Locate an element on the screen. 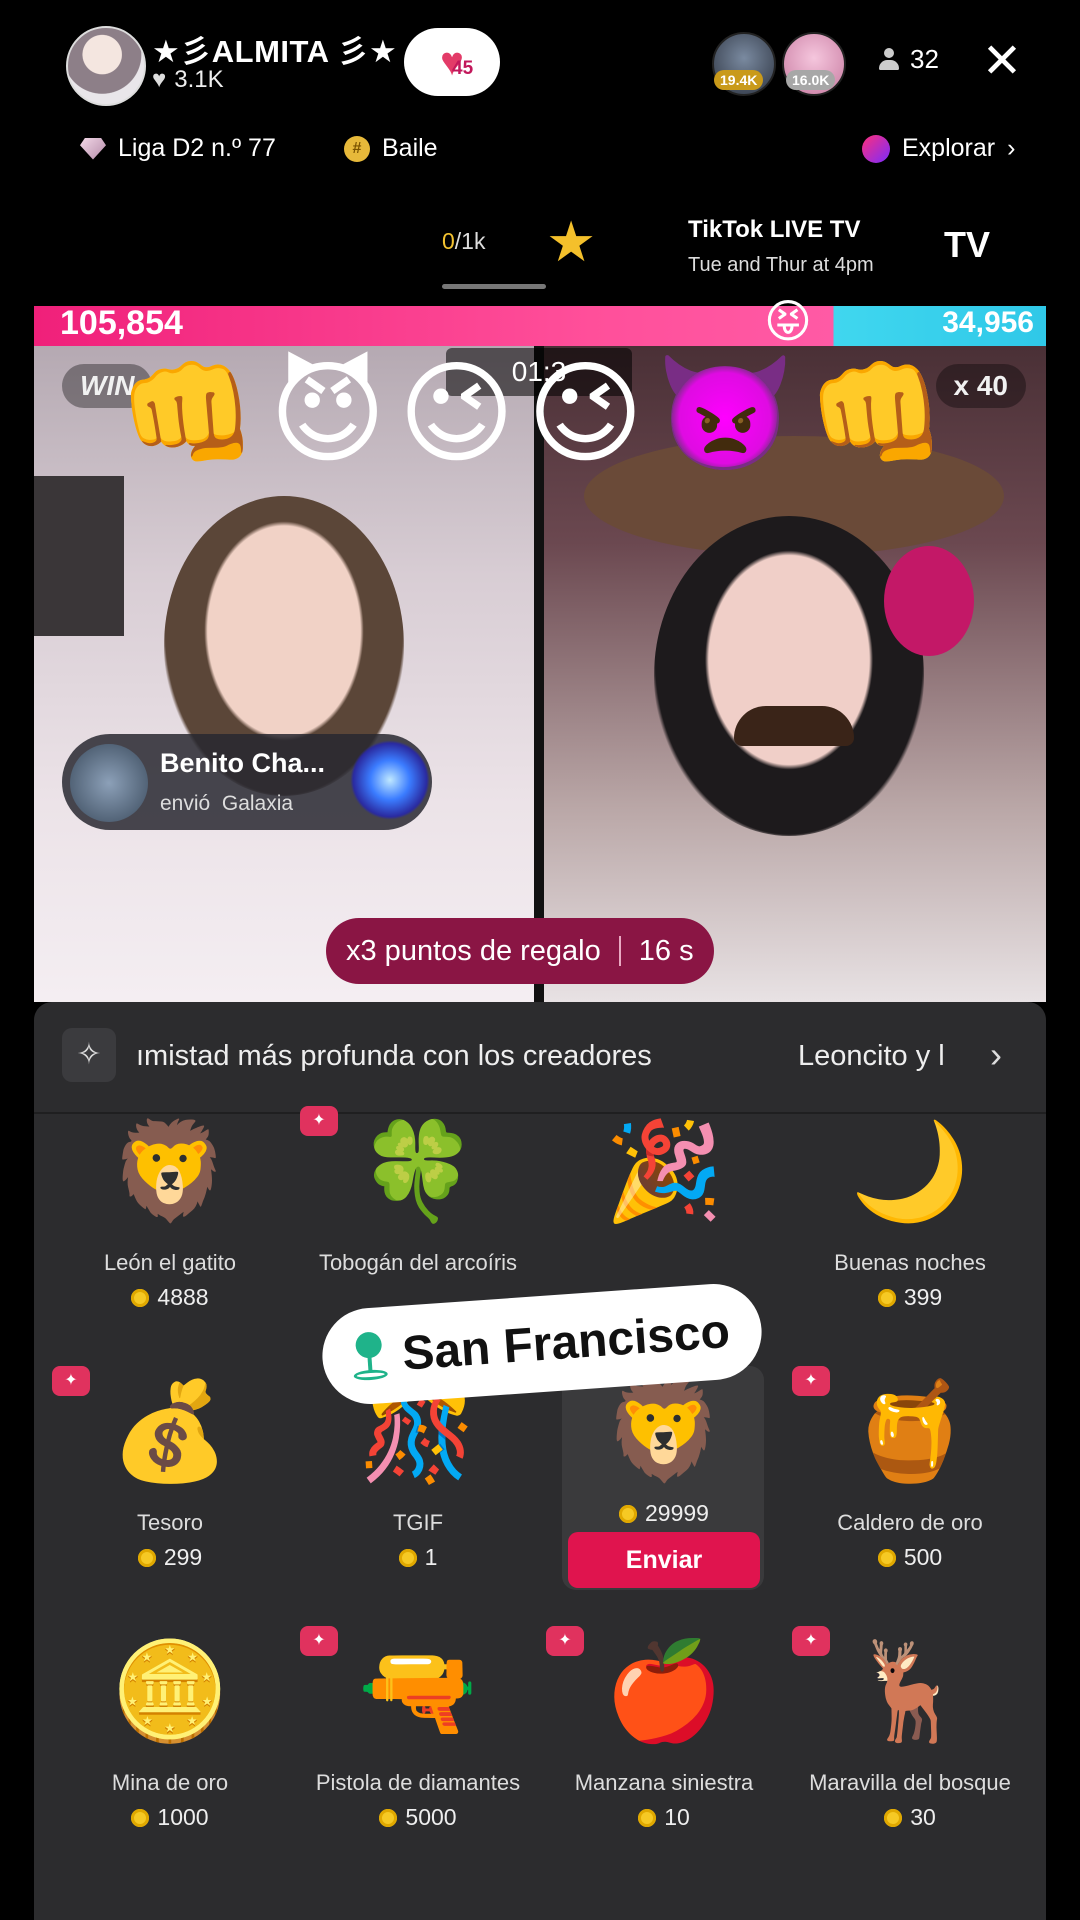 This screenshot has height=1920, width=1080. gift-price-value: 29999 is located at coordinates (677, 1513).